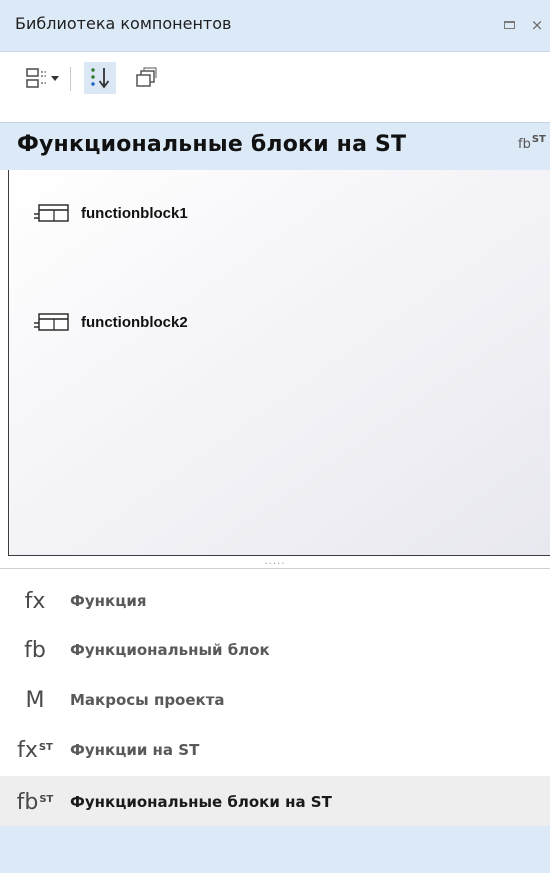 The image size is (550, 873). I want to click on list-item-label: functionblock1, so click(134, 213).